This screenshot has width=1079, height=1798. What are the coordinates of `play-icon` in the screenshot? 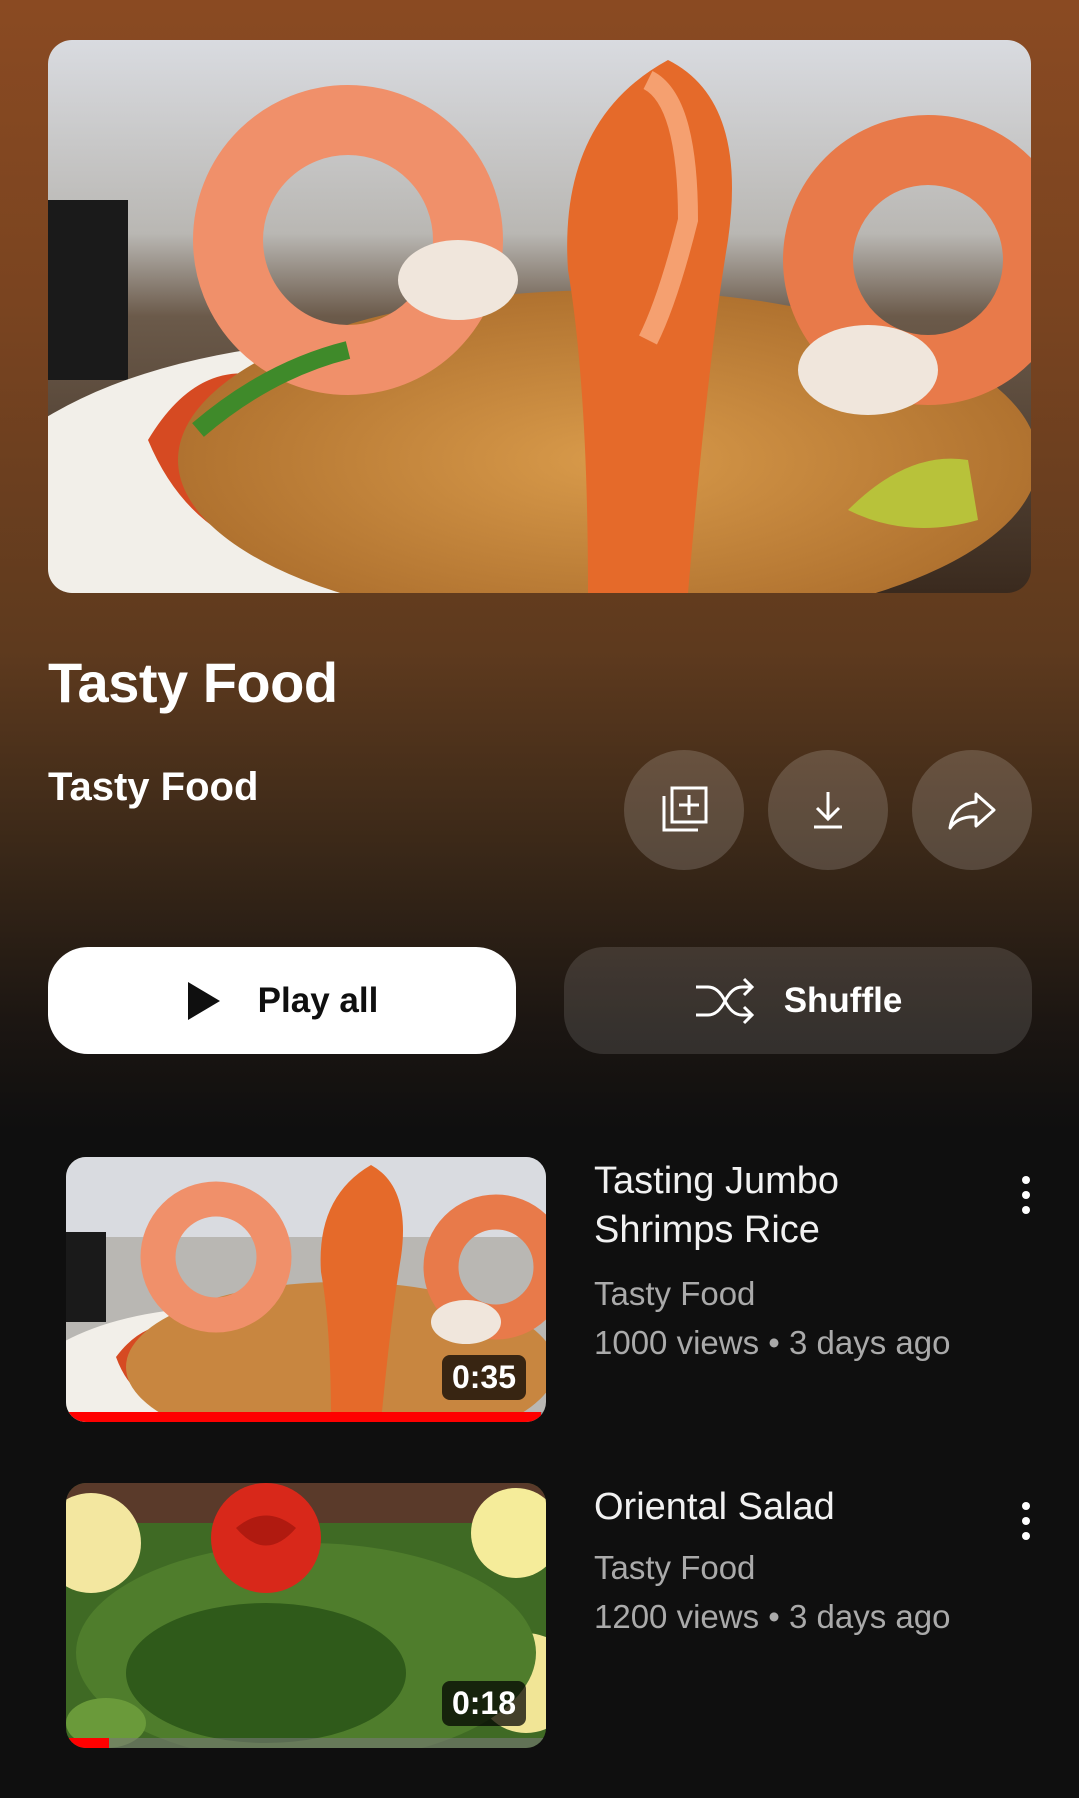 It's located at (203, 1000).